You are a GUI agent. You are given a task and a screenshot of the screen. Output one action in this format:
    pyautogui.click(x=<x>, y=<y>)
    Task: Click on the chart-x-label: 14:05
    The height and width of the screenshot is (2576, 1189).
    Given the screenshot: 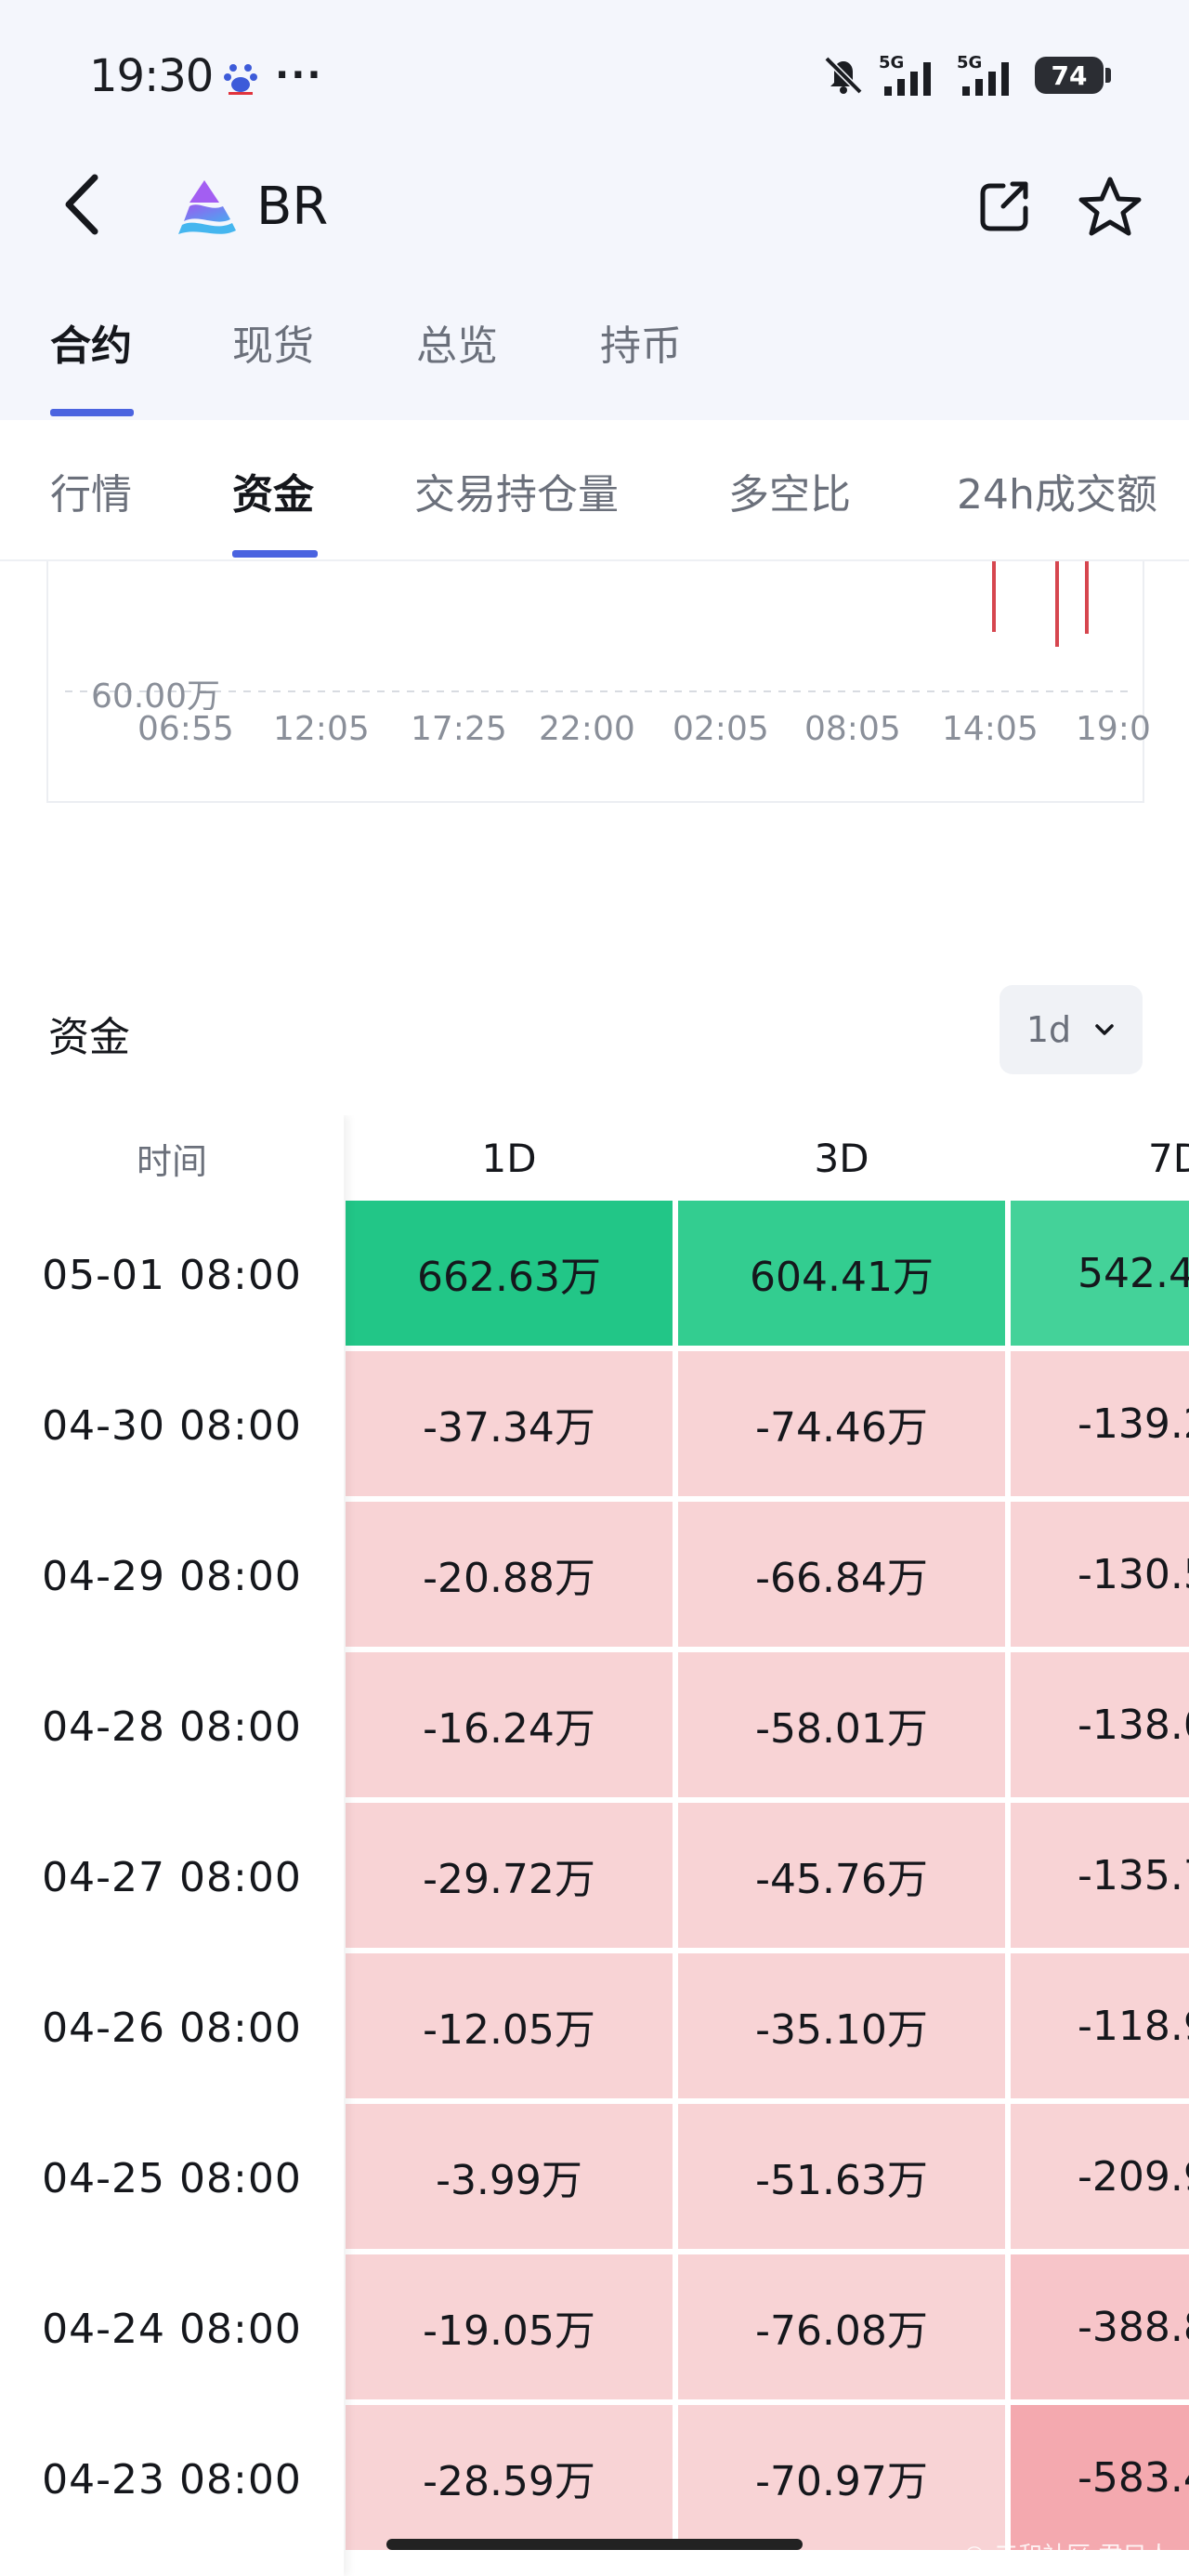 What is the action you would take?
    pyautogui.click(x=991, y=729)
    